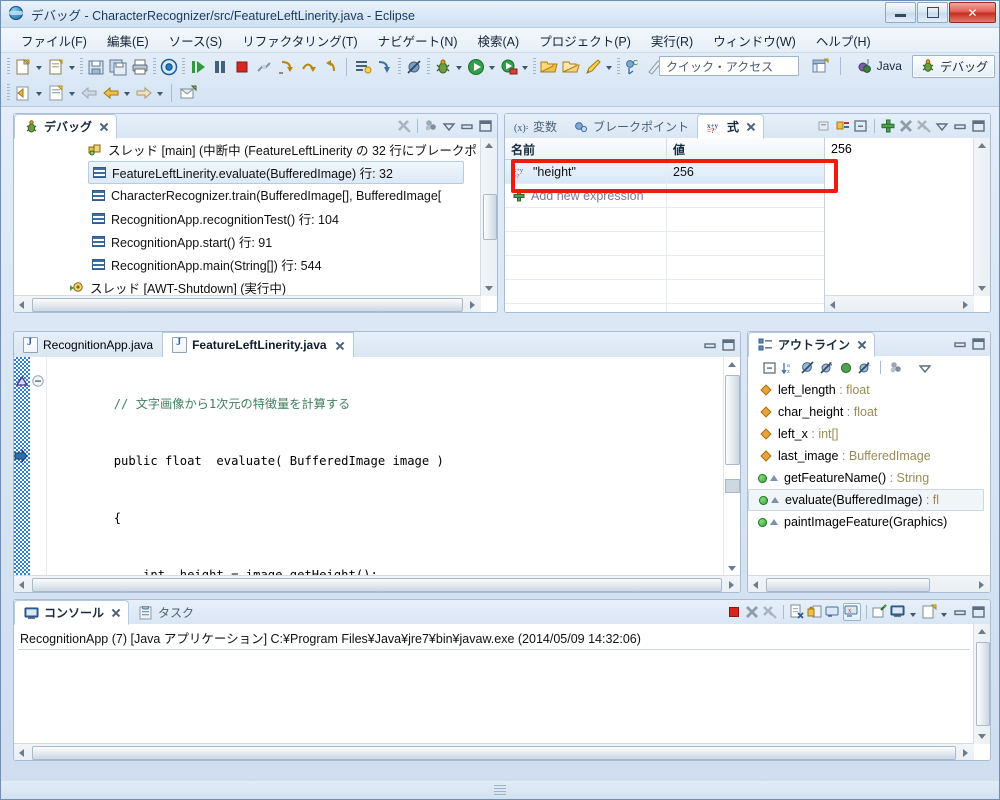  What do you see at coordinates (869, 522) in the screenshot?
I see `outline-item-paintImageFeature: paintImageFeature(Graphics)` at bounding box center [869, 522].